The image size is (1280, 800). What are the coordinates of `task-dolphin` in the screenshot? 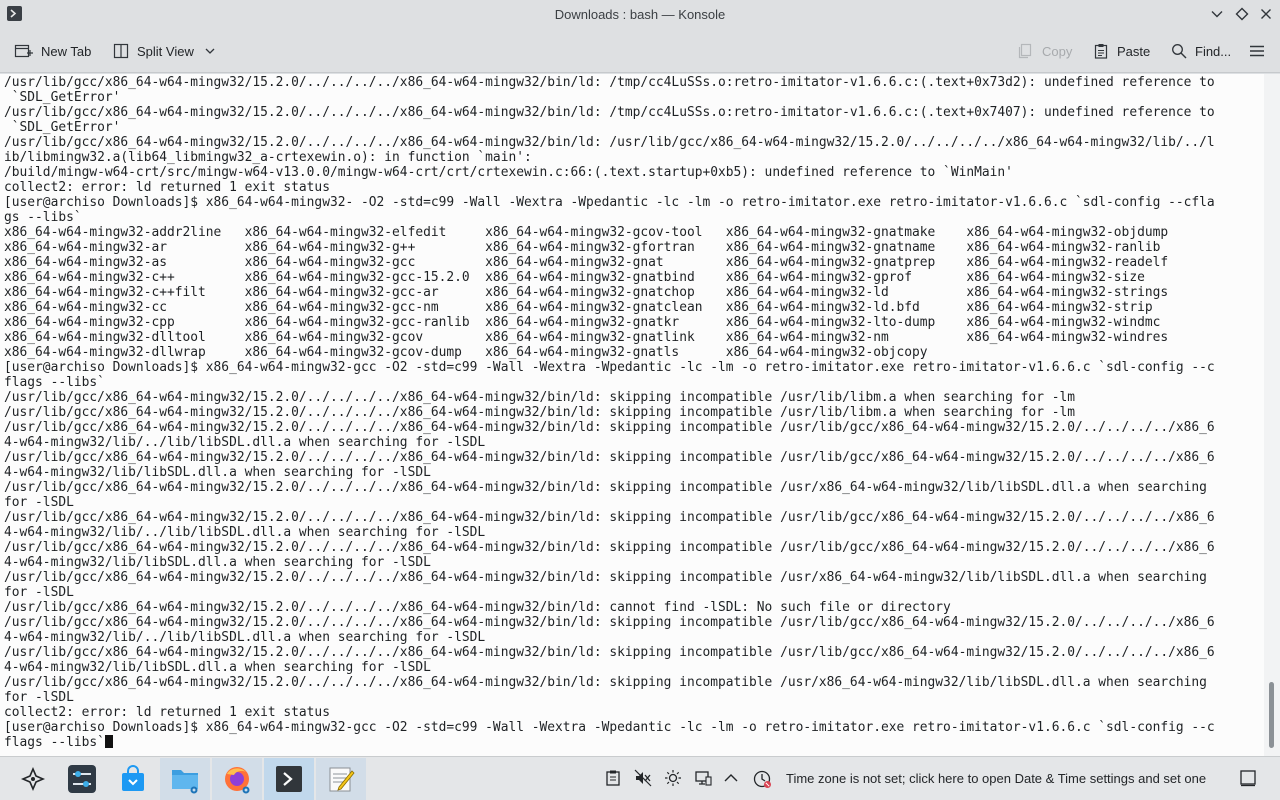 It's located at (185, 779).